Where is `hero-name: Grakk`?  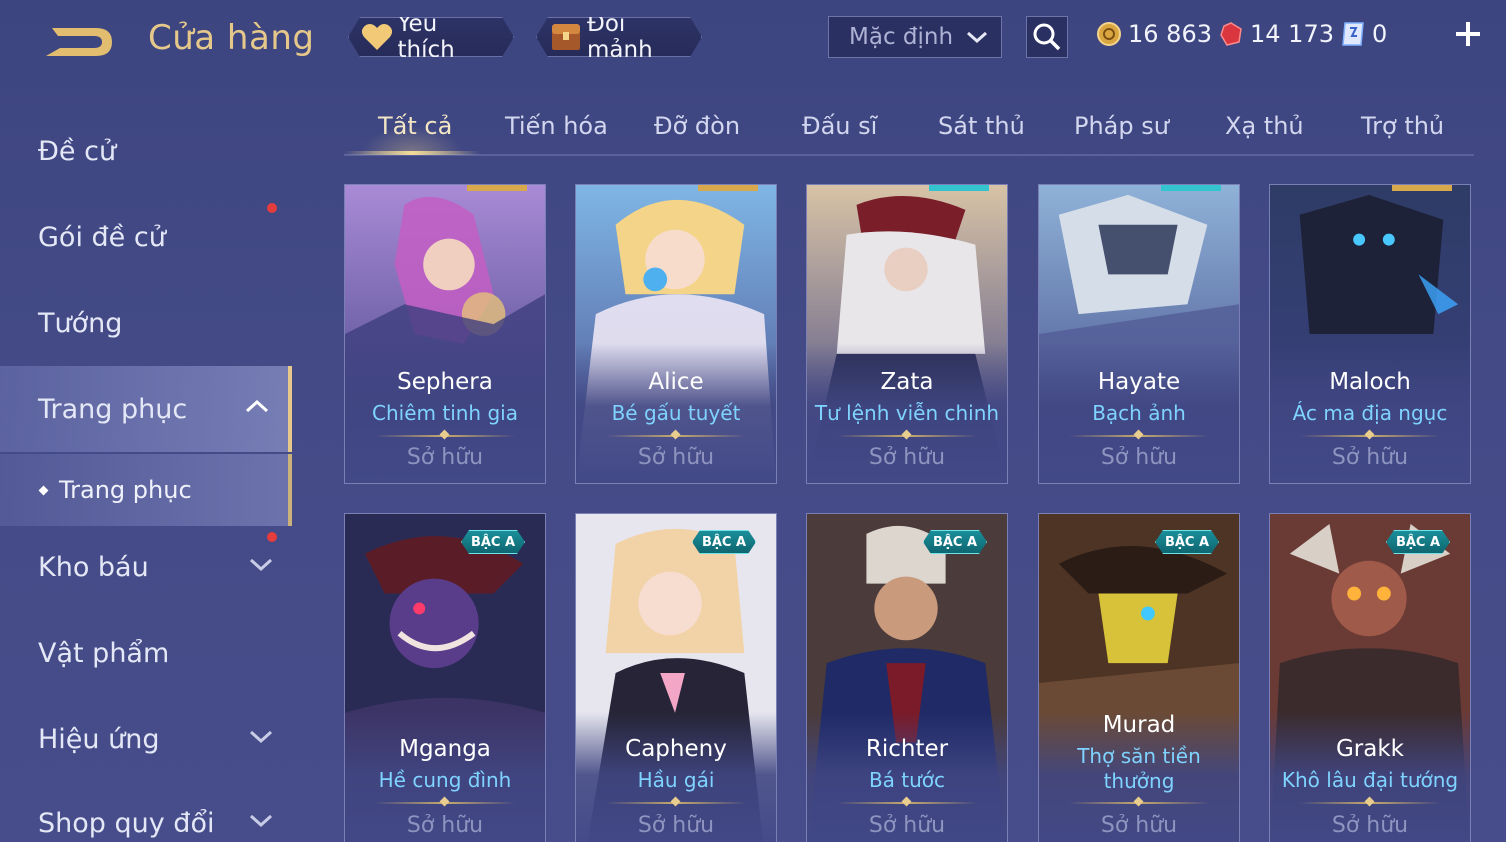 hero-name: Grakk is located at coordinates (1369, 749).